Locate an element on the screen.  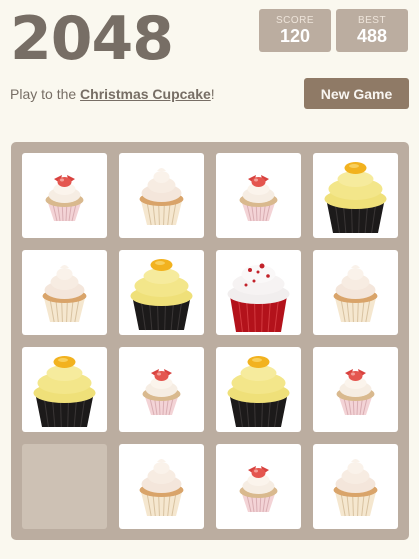
game-intro: Play to the Christmas Cupcake! is located at coordinates (112, 94).